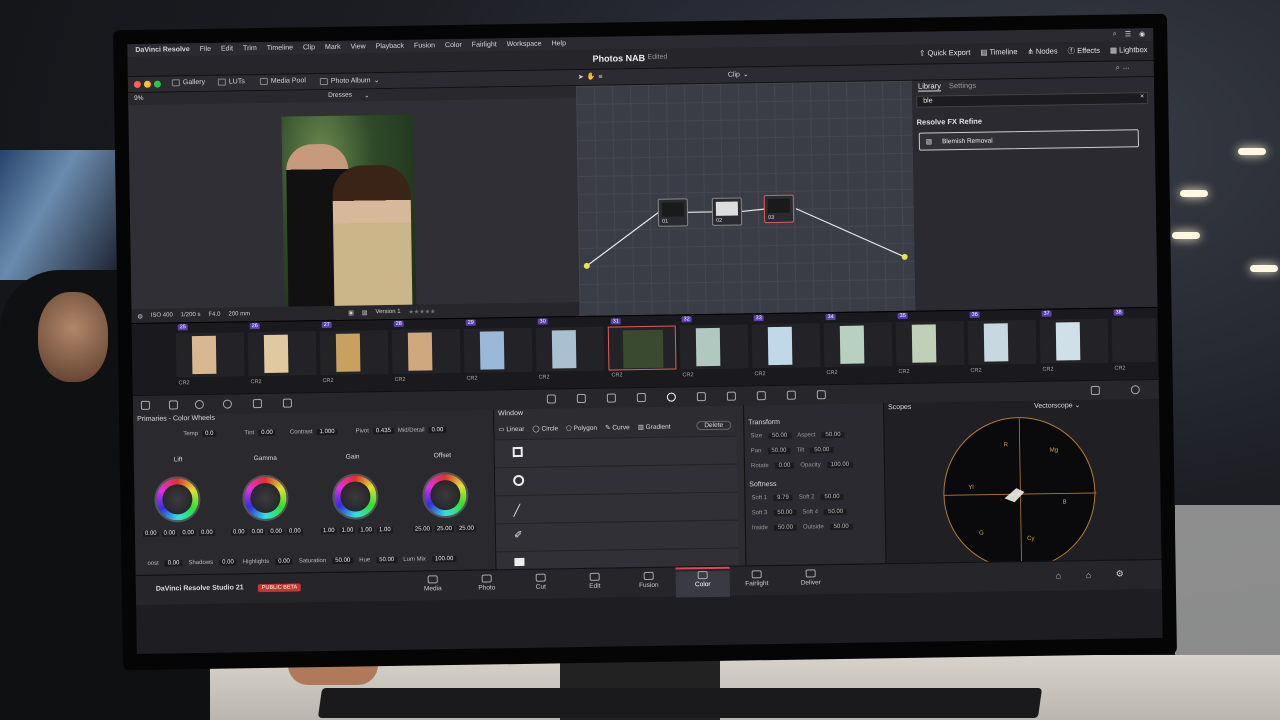  Describe the element at coordinates (611, 398) in the screenshot. I see `qualifier-icon` at that location.